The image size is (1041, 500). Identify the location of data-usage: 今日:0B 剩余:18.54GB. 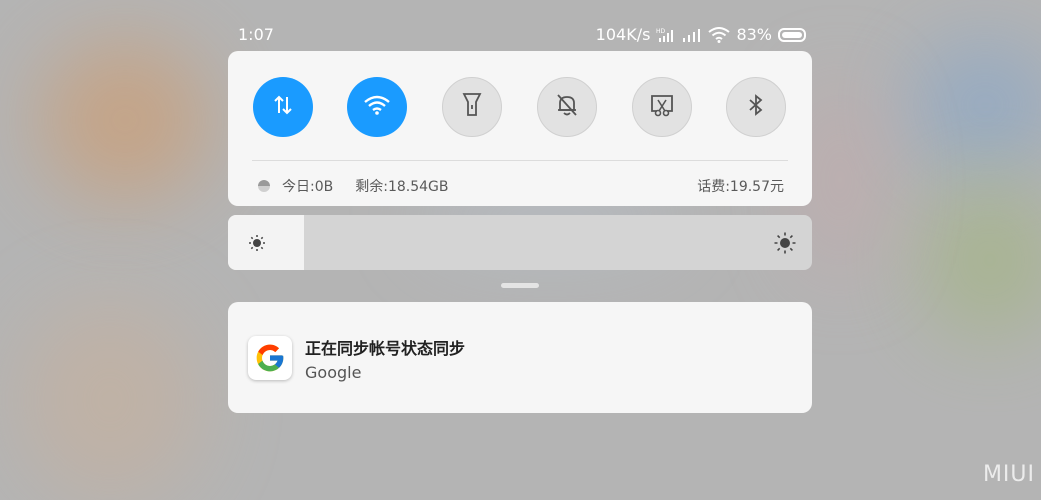
(353, 186).